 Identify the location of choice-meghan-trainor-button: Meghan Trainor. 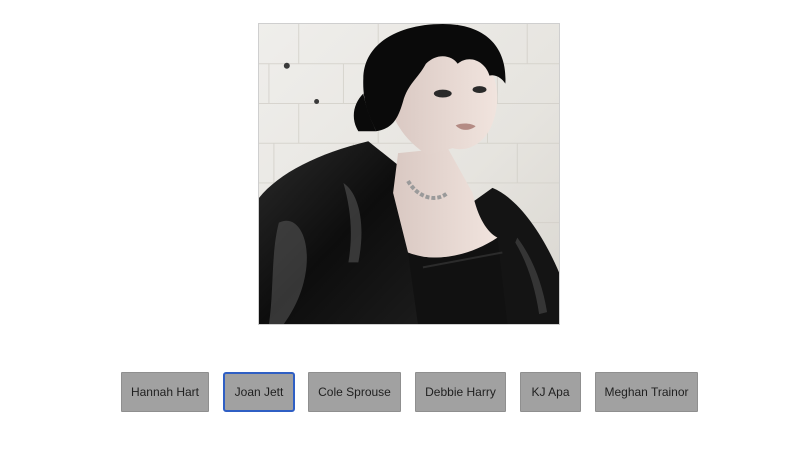
(646, 392).